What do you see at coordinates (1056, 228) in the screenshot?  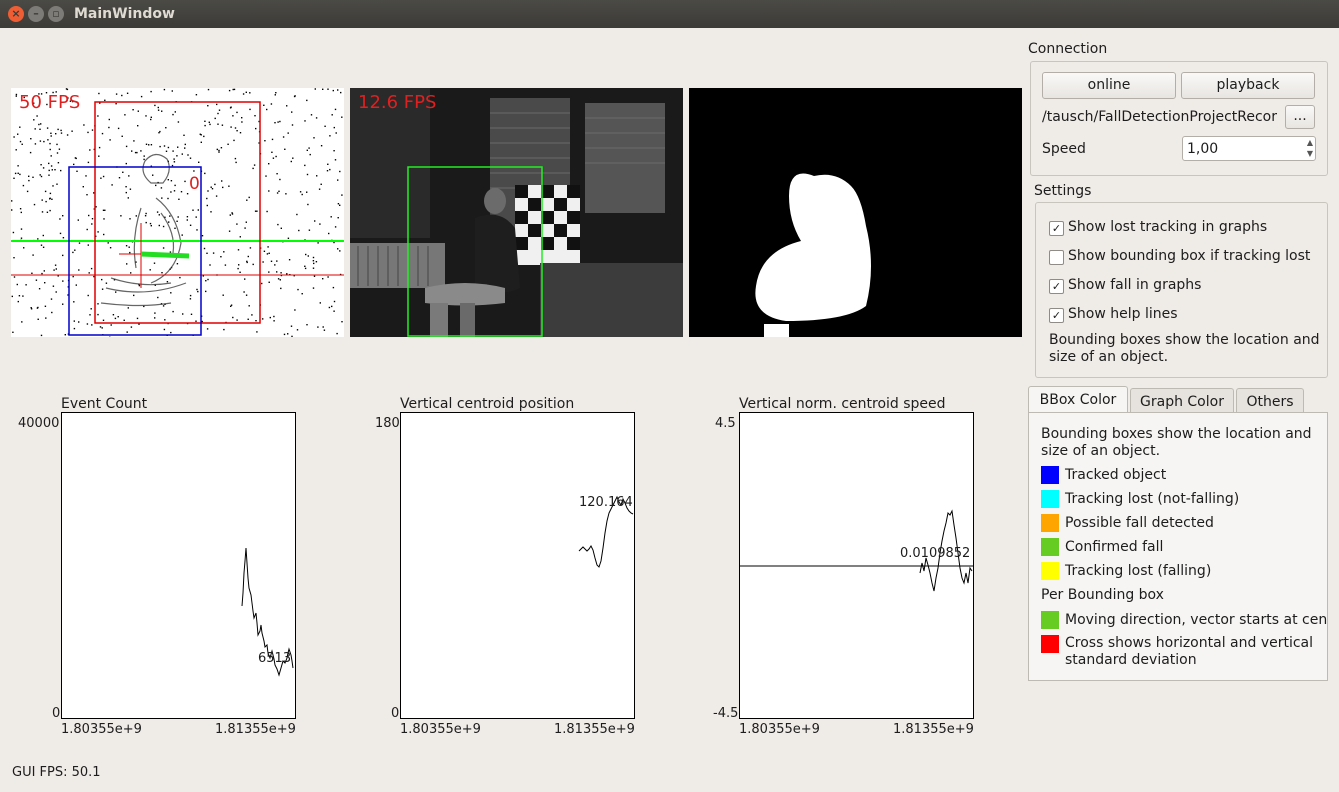 I see `checkbox-lost-tracking: ✓` at bounding box center [1056, 228].